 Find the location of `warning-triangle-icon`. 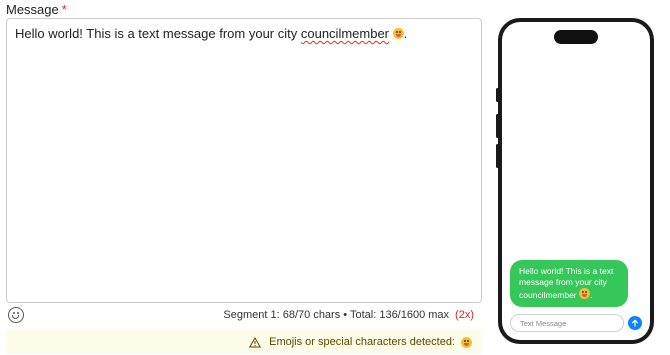

warning-triangle-icon is located at coordinates (255, 341).